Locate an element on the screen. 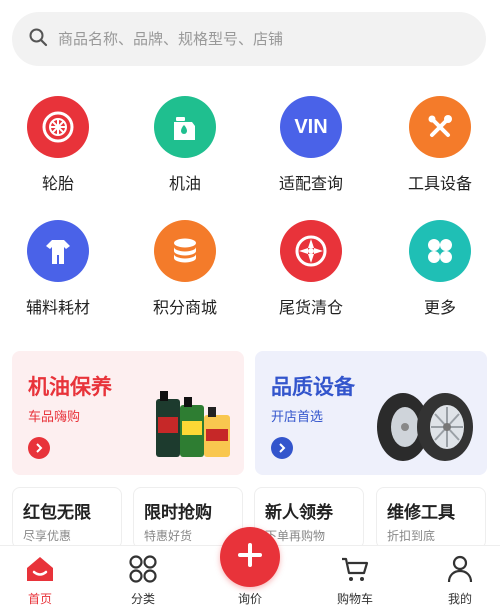 This screenshot has height=610, width=500. search-input is located at coordinates (258, 39).